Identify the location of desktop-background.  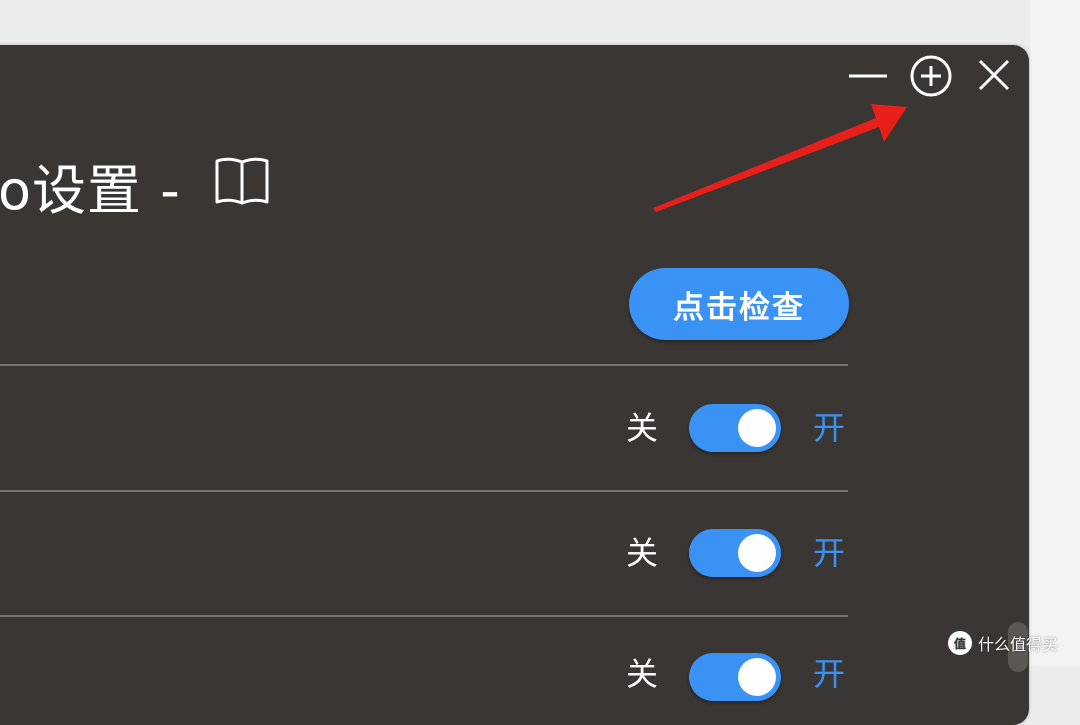
(1055, 333).